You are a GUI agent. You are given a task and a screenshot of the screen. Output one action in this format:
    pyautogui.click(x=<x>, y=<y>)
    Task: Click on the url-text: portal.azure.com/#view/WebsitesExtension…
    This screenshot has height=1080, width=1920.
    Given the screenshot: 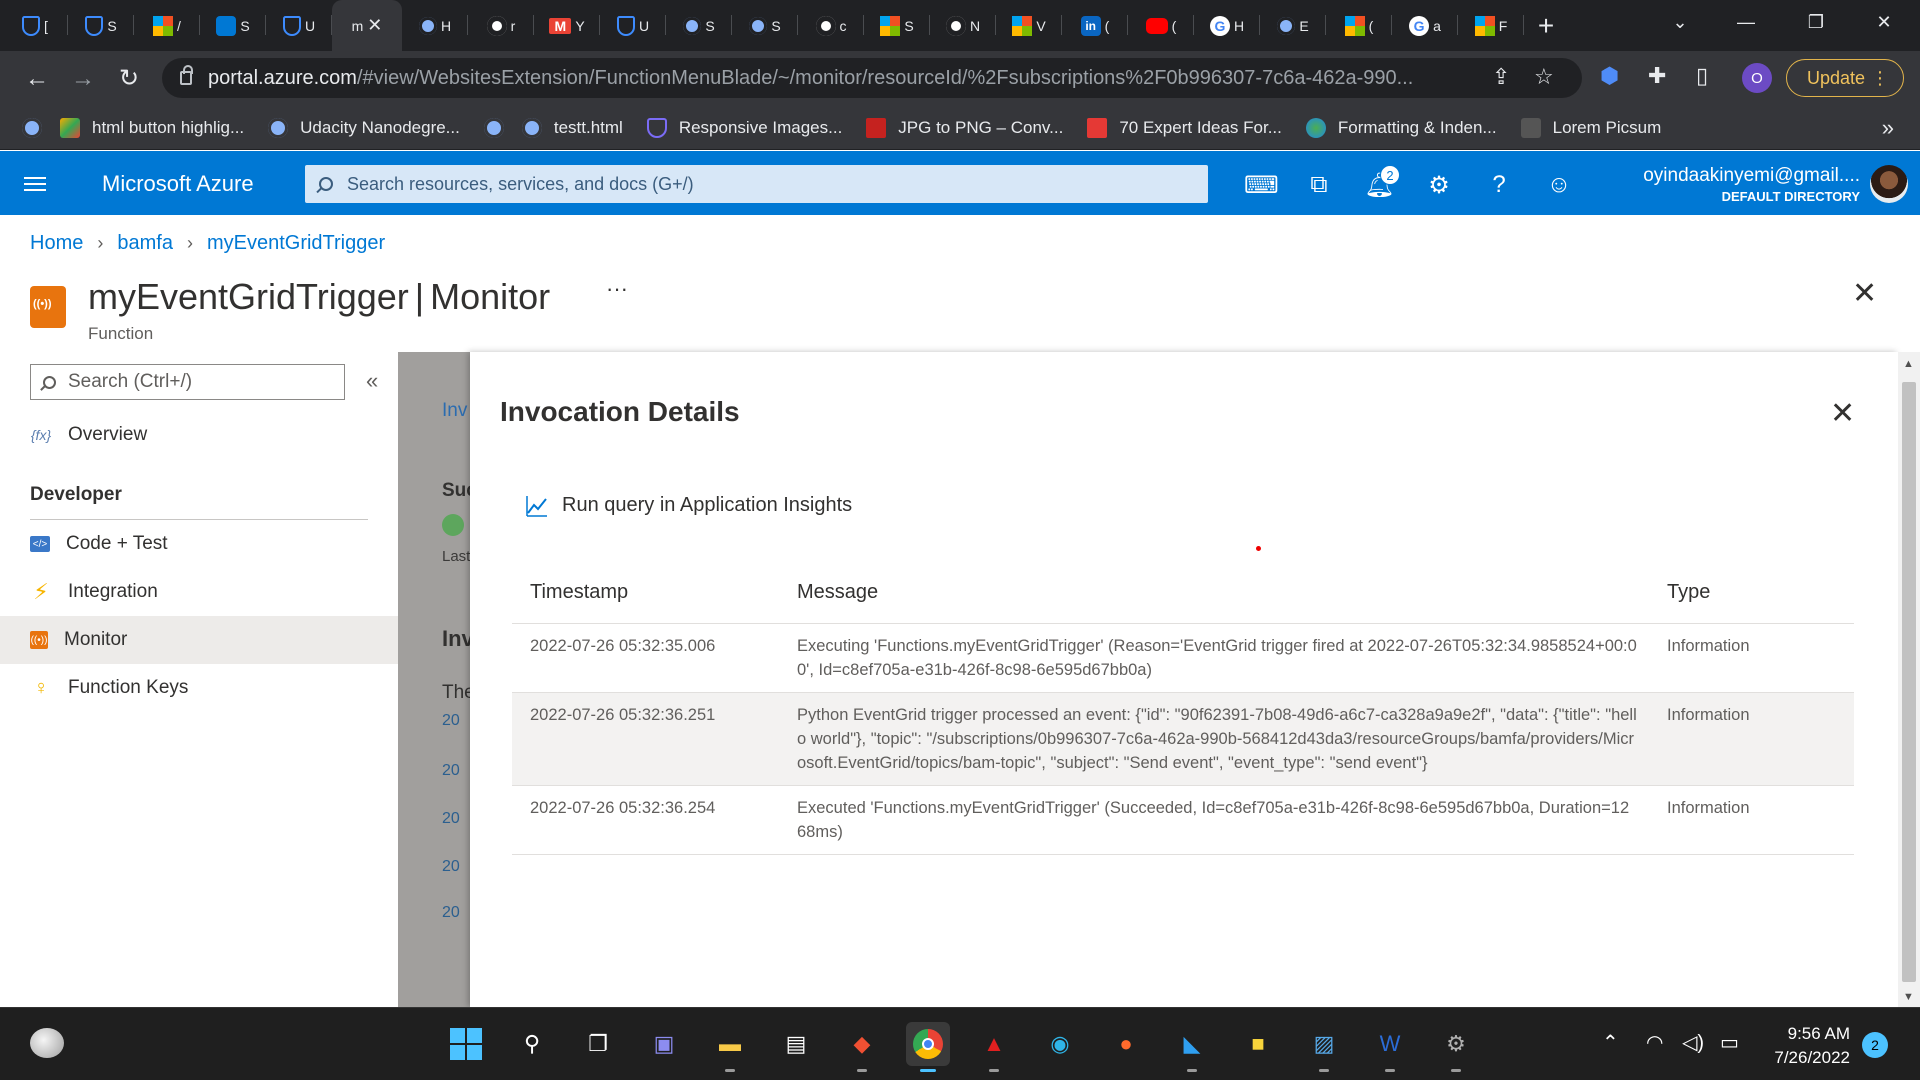 What is the action you would take?
    pyautogui.click(x=843, y=78)
    